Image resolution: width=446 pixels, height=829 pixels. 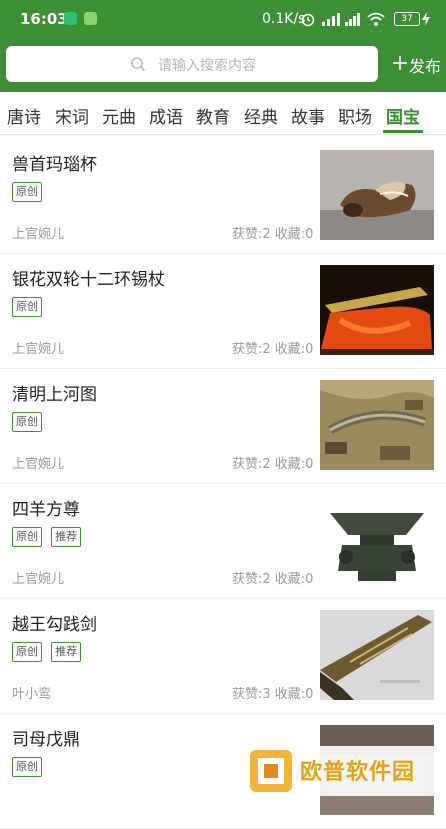 What do you see at coordinates (273, 694) in the screenshot?
I see `item-stats: 获赞:3 收藏:0` at bounding box center [273, 694].